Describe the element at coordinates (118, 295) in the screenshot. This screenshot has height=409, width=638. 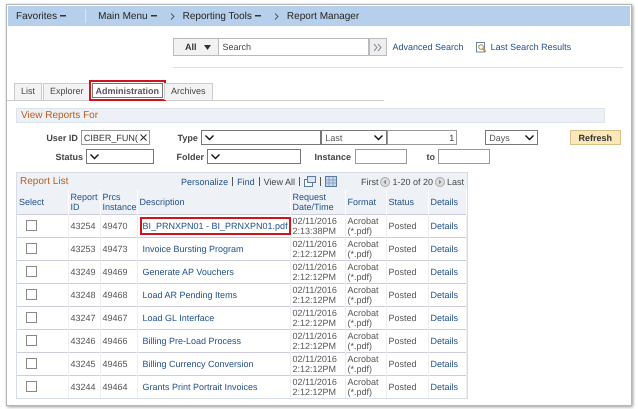
I see `table-cell: 49468` at that location.